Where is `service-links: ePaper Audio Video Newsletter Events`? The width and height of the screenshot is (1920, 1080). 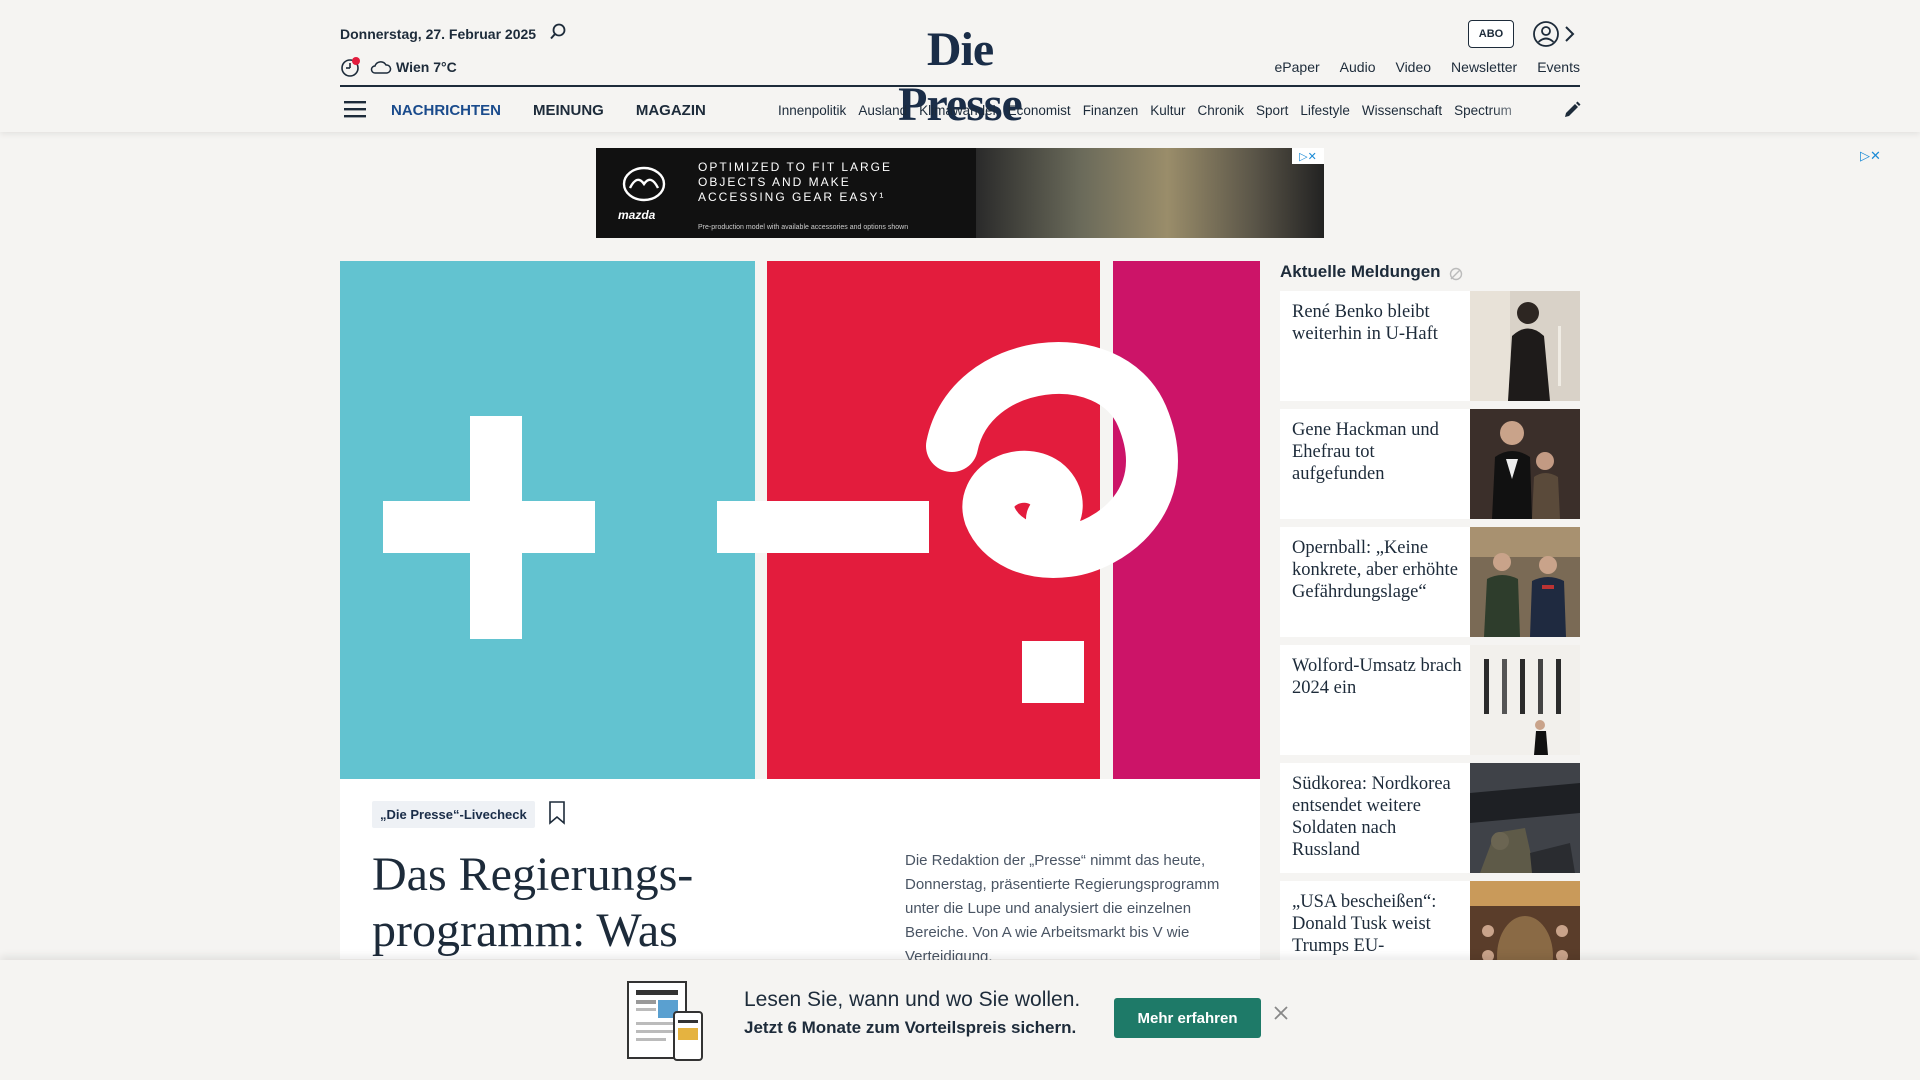
service-links: ePaper Audio Video Newsletter Events is located at coordinates (1427, 67).